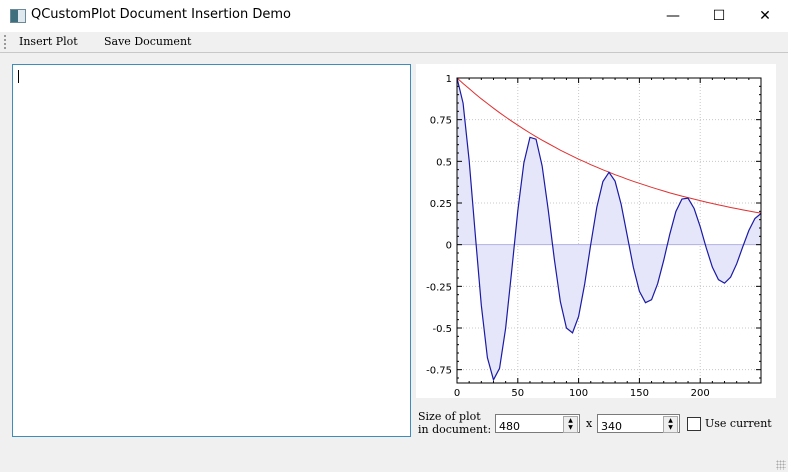  Describe the element at coordinates (439, 371) in the screenshot. I see `y-tick-label: -0.75` at that location.